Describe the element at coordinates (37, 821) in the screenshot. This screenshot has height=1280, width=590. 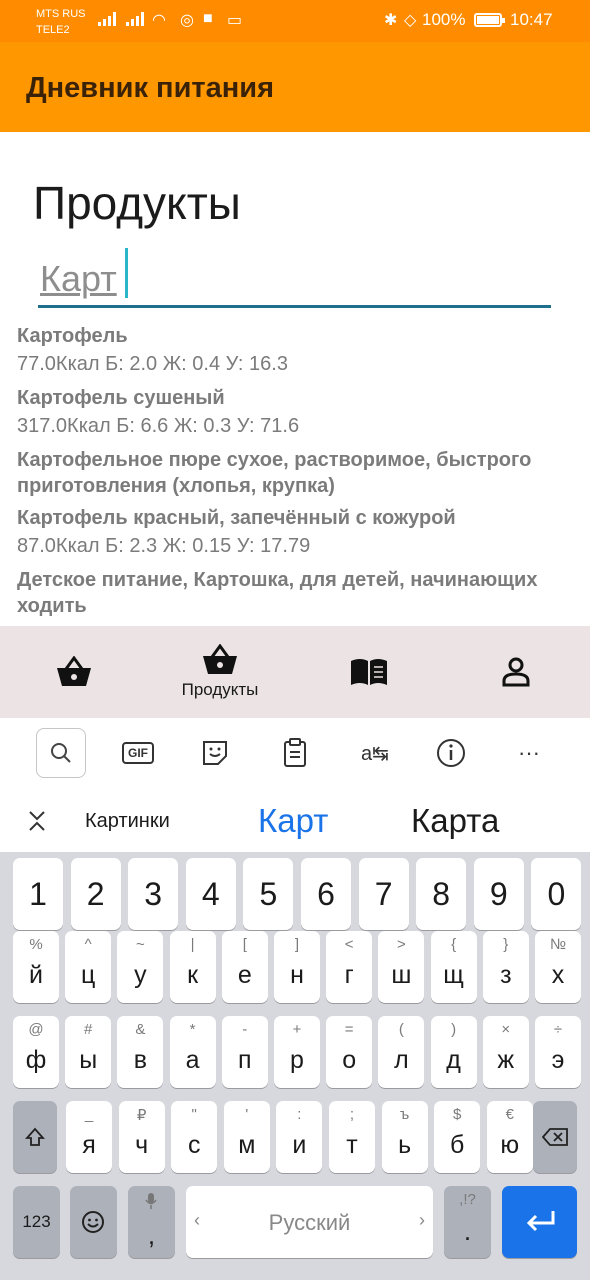
I see `collapse-icon` at that location.